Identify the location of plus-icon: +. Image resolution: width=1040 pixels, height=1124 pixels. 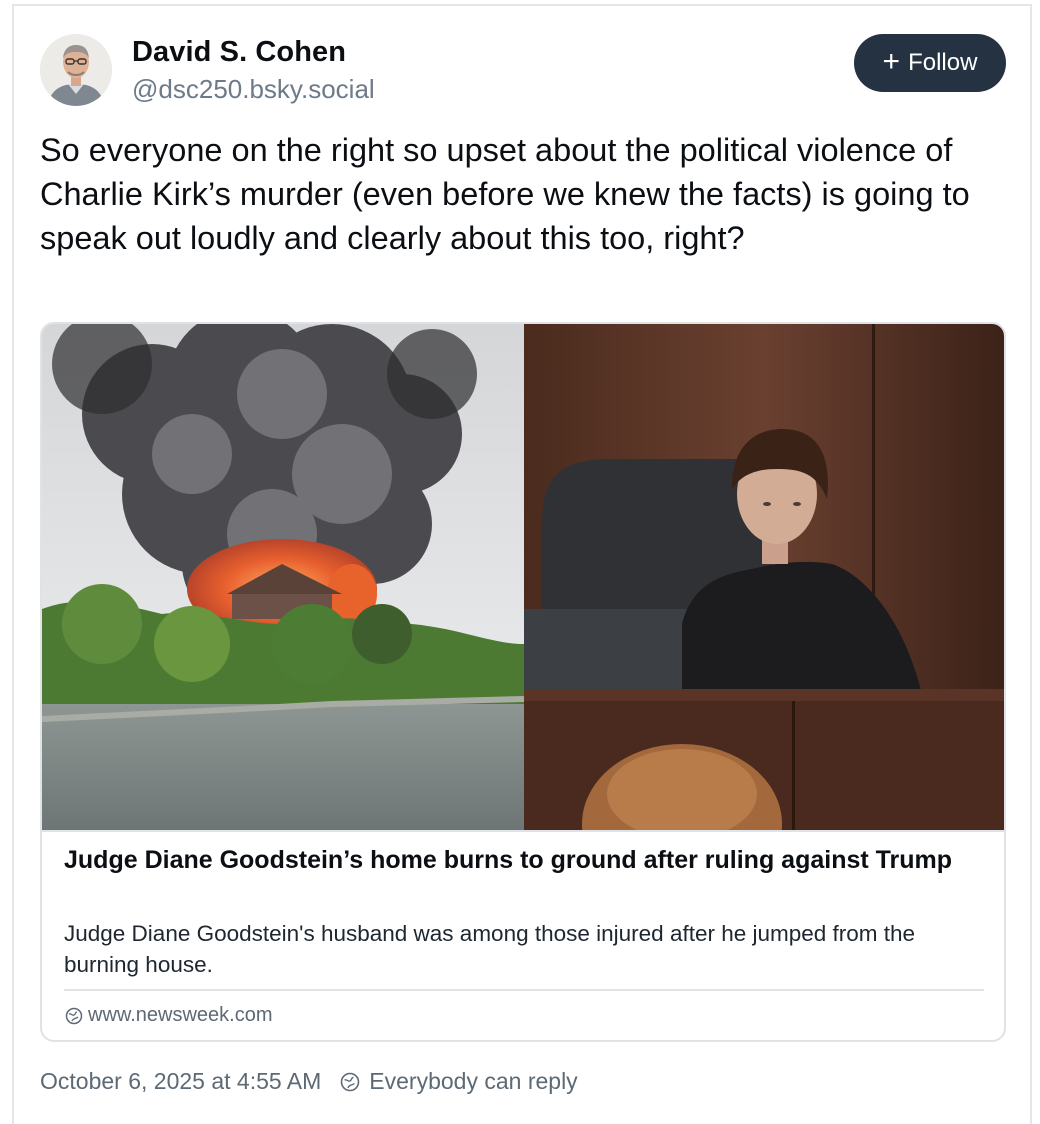
(891, 61).